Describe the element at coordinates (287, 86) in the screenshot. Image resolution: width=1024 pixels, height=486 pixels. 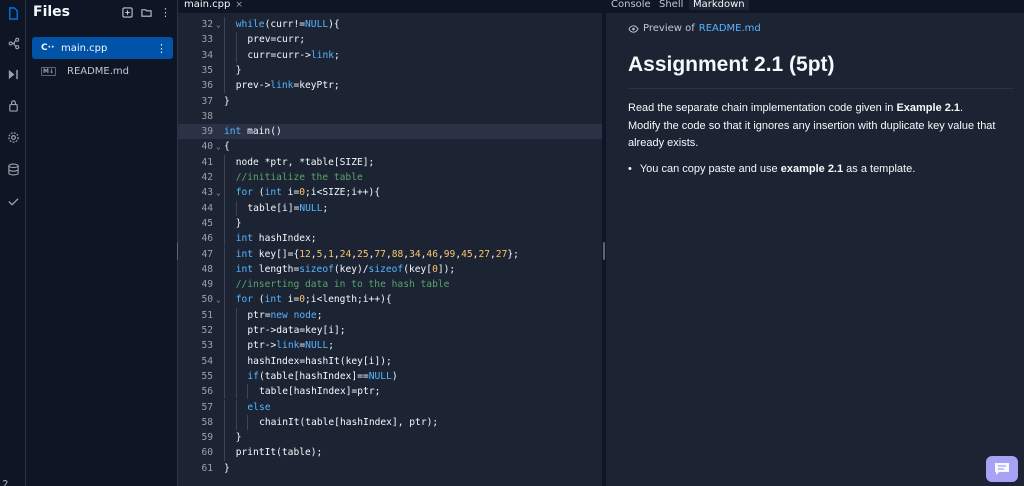
I see `code-text: prev->link=keyPtr;` at that location.